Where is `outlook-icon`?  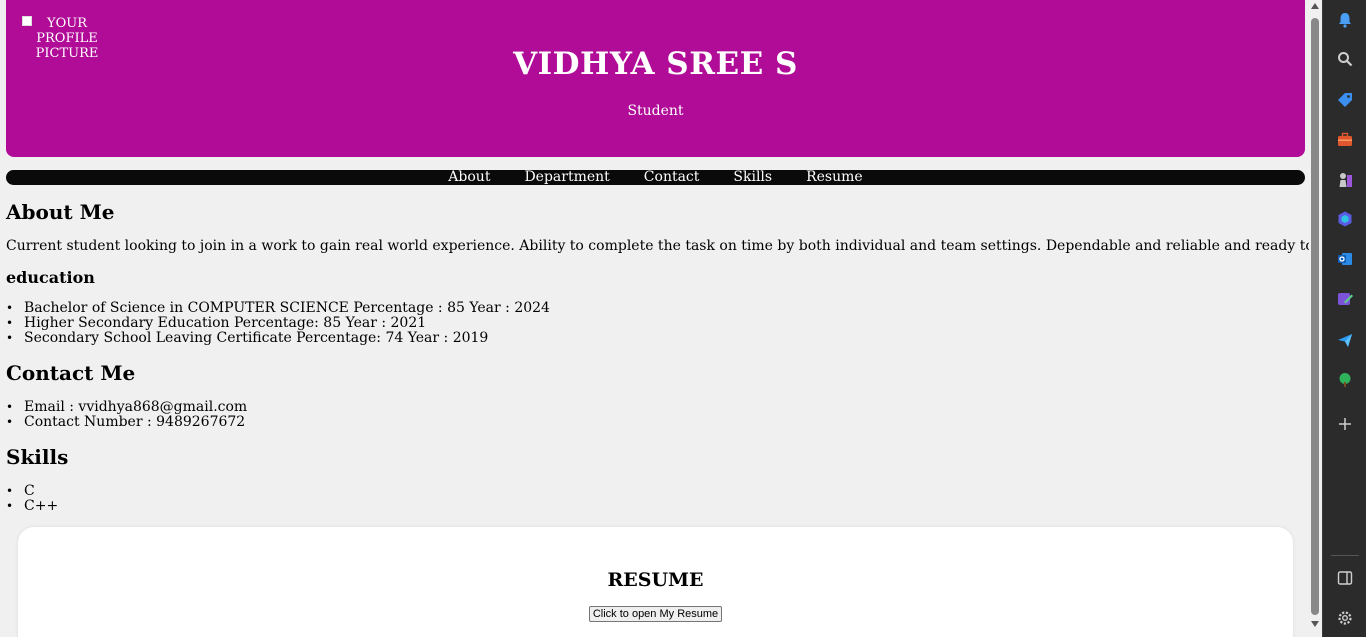 outlook-icon is located at coordinates (1345, 259).